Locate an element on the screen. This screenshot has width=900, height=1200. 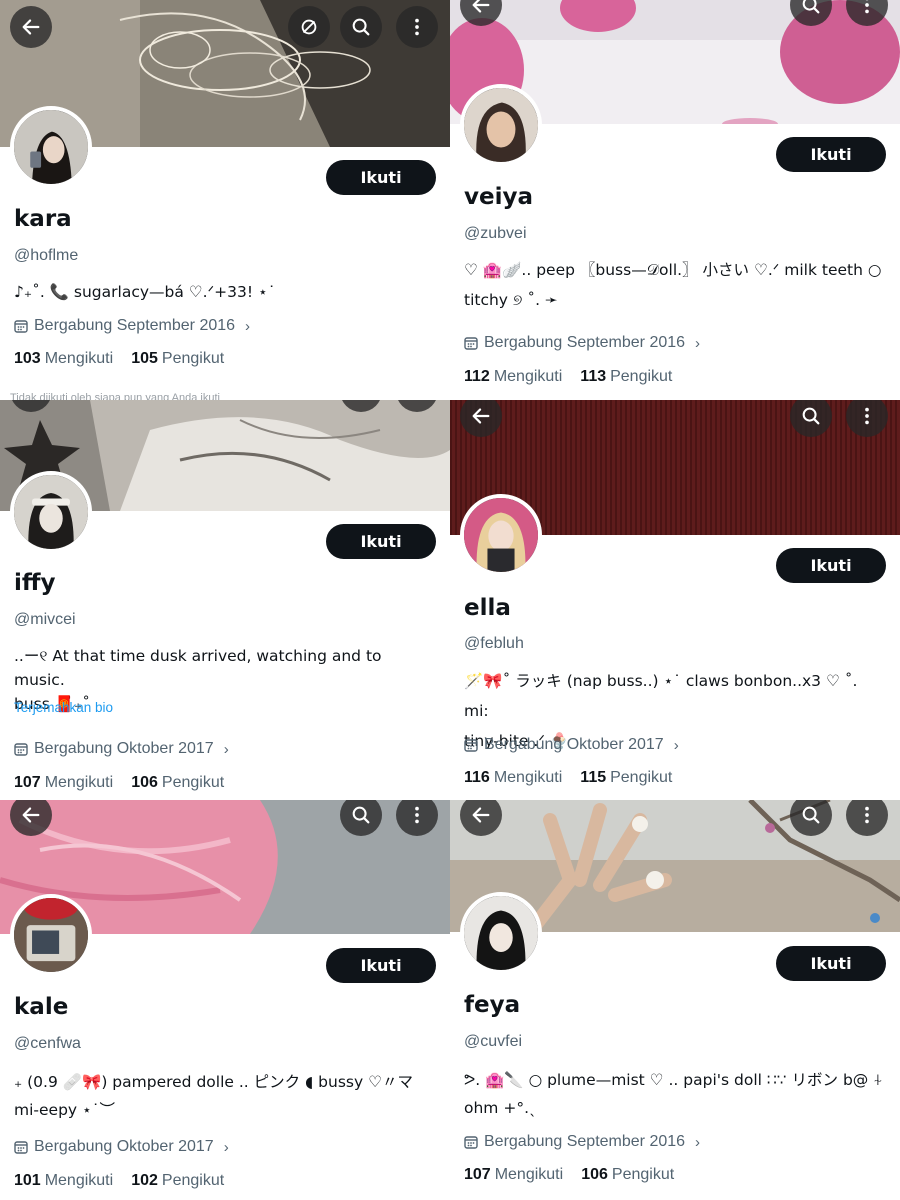
following-count: 116 Mengikuti is located at coordinates (513, 778).